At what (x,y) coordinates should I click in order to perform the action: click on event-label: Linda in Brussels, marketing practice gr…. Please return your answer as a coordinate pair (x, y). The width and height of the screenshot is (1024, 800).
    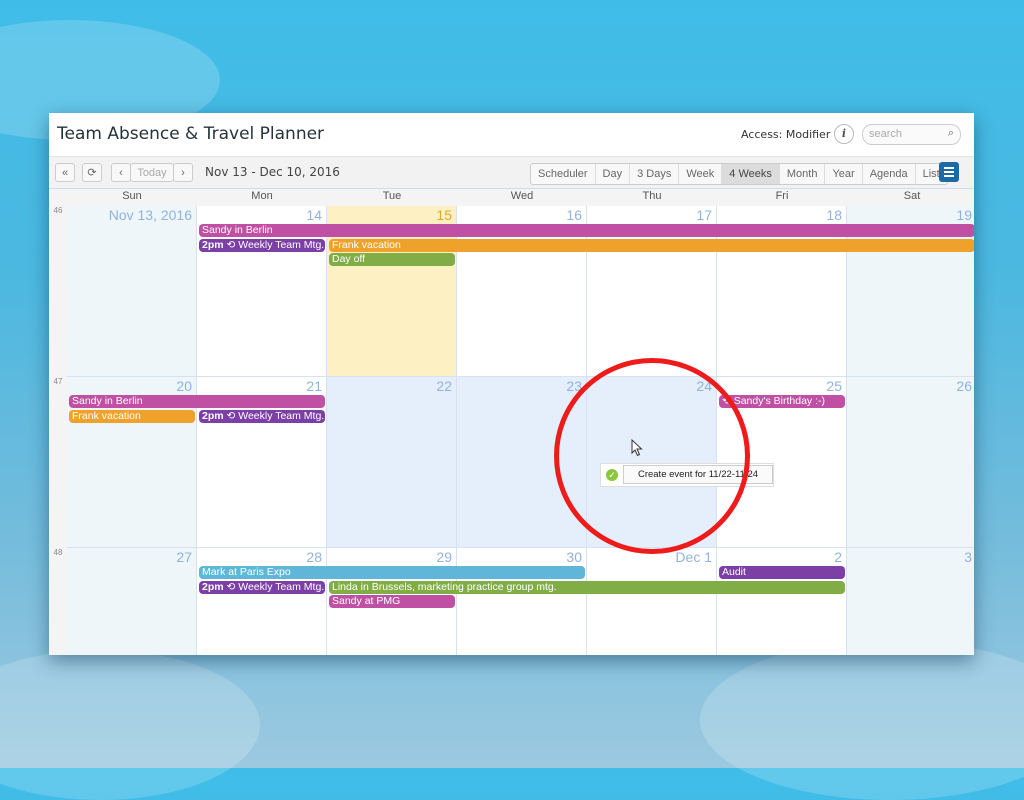
    Looking at the image, I should click on (444, 586).